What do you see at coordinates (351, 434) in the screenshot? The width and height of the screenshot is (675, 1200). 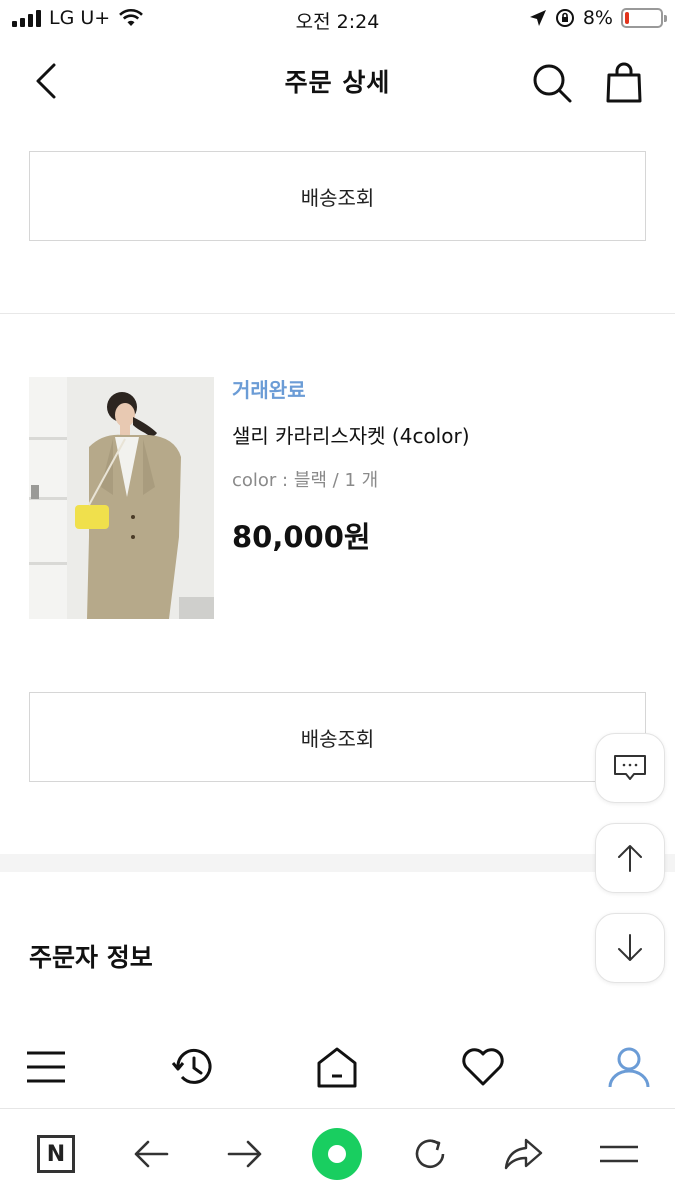 I see `product-name: 샐리 카라리스자켓 (4color)` at bounding box center [351, 434].